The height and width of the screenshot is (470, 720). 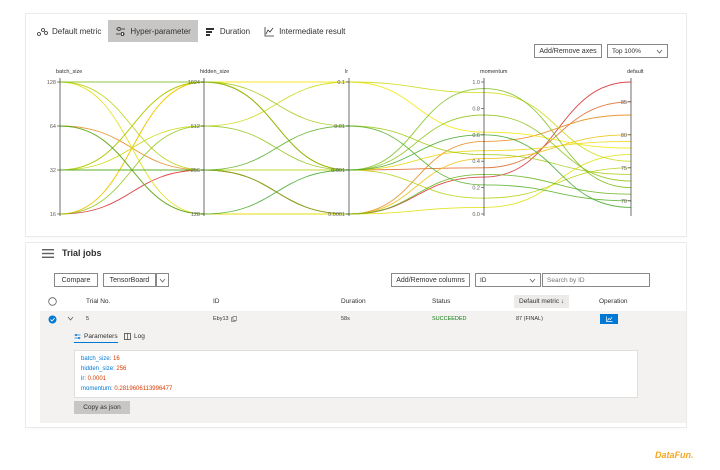 I want to click on add-remove-columns-label: Add/Remove columns, so click(x=430, y=280).